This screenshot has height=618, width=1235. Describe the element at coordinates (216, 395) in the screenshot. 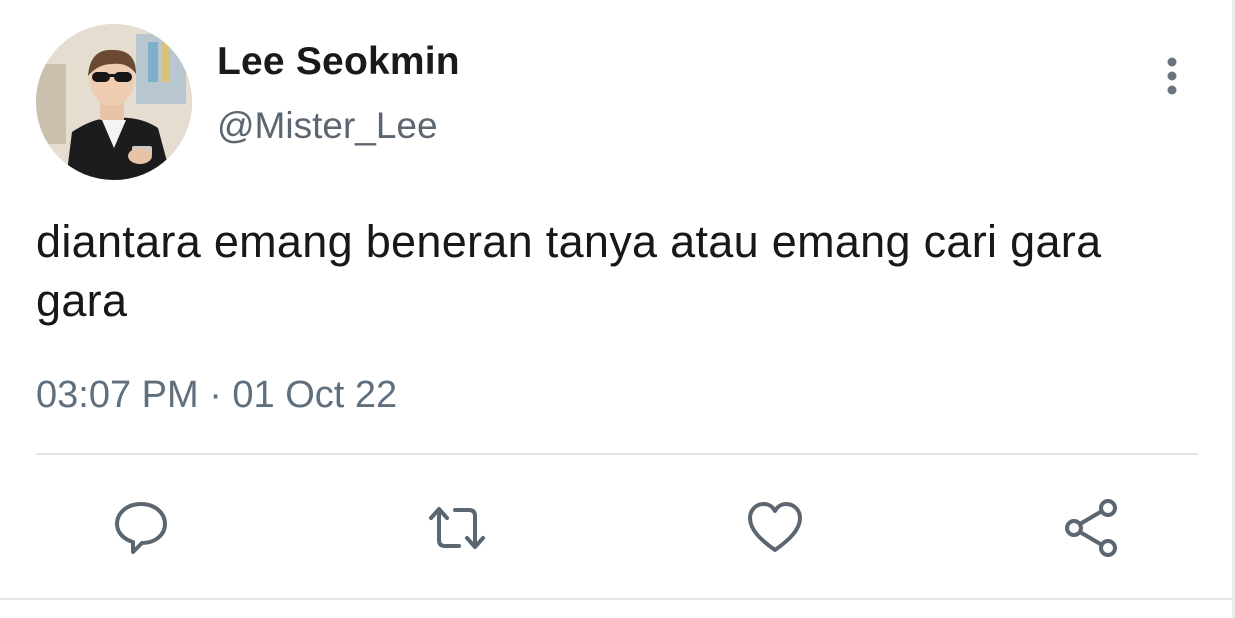

I see `tweet-timestamp: 03:07 PM · 01 Oct 22` at that location.